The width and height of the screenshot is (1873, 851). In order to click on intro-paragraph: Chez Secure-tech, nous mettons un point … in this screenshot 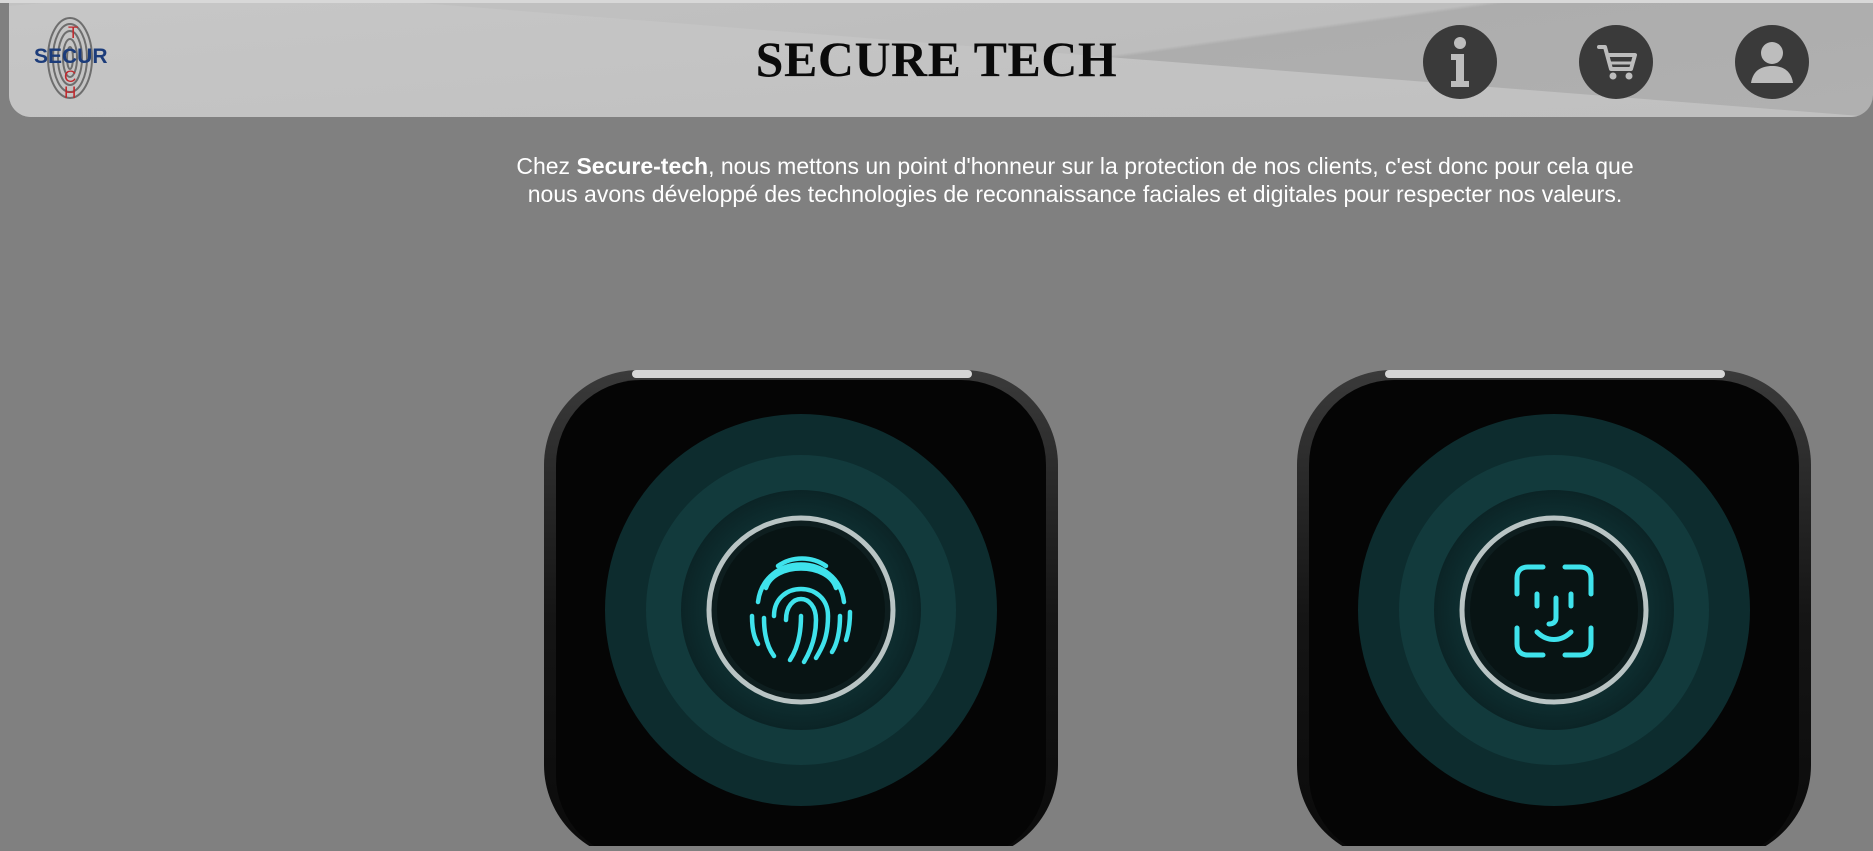, I will do `click(1075, 180)`.